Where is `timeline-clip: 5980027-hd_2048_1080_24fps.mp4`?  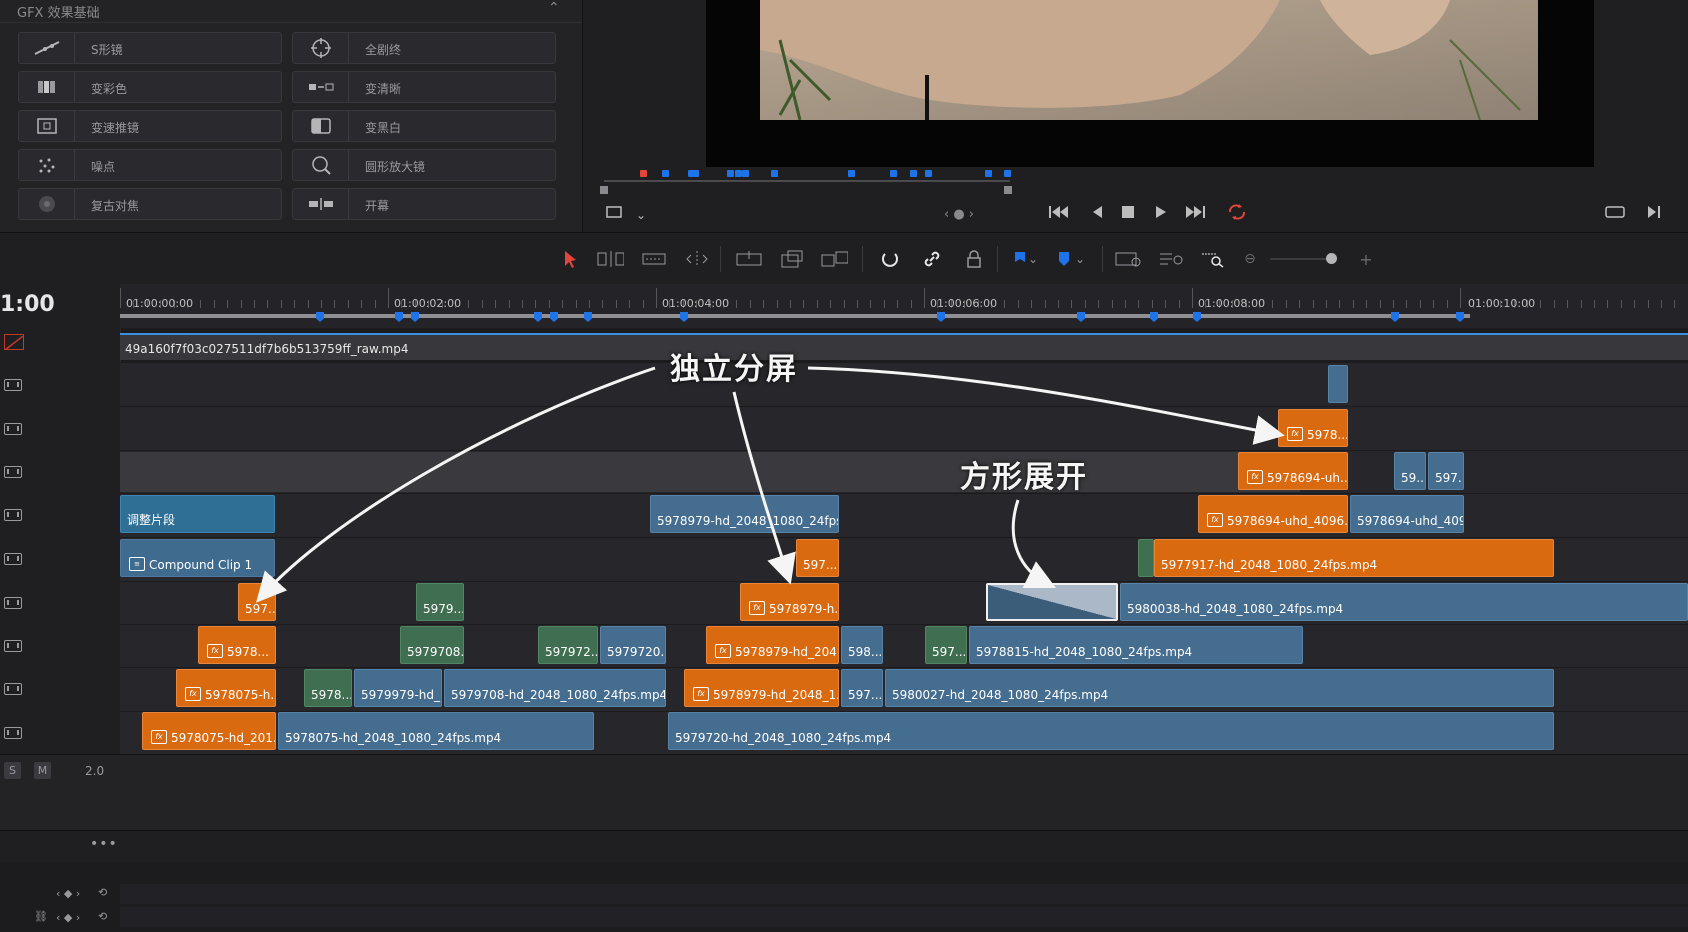 timeline-clip: 5980027-hd_2048_1080_24fps.mp4 is located at coordinates (1219, 688).